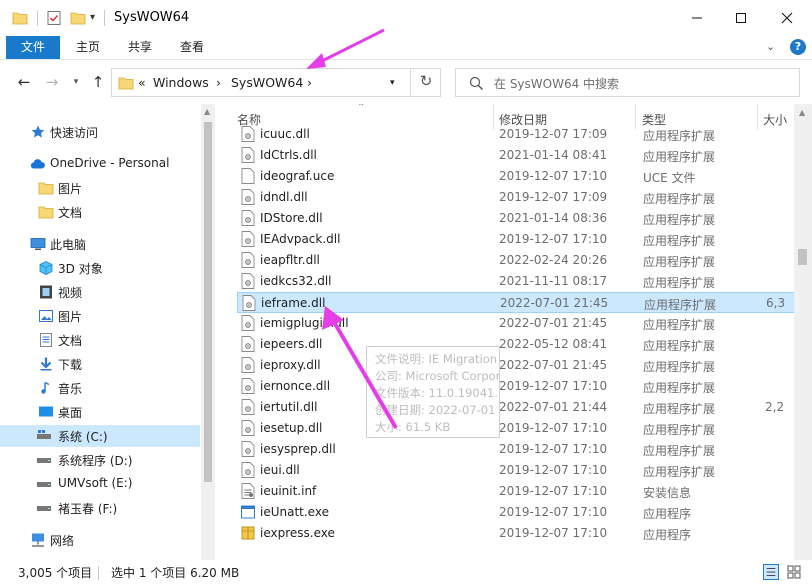 The height and width of the screenshot is (586, 812). Describe the element at coordinates (100, 188) in the screenshot. I see `sidebar-item-onedrive-pictures: 图片` at that location.